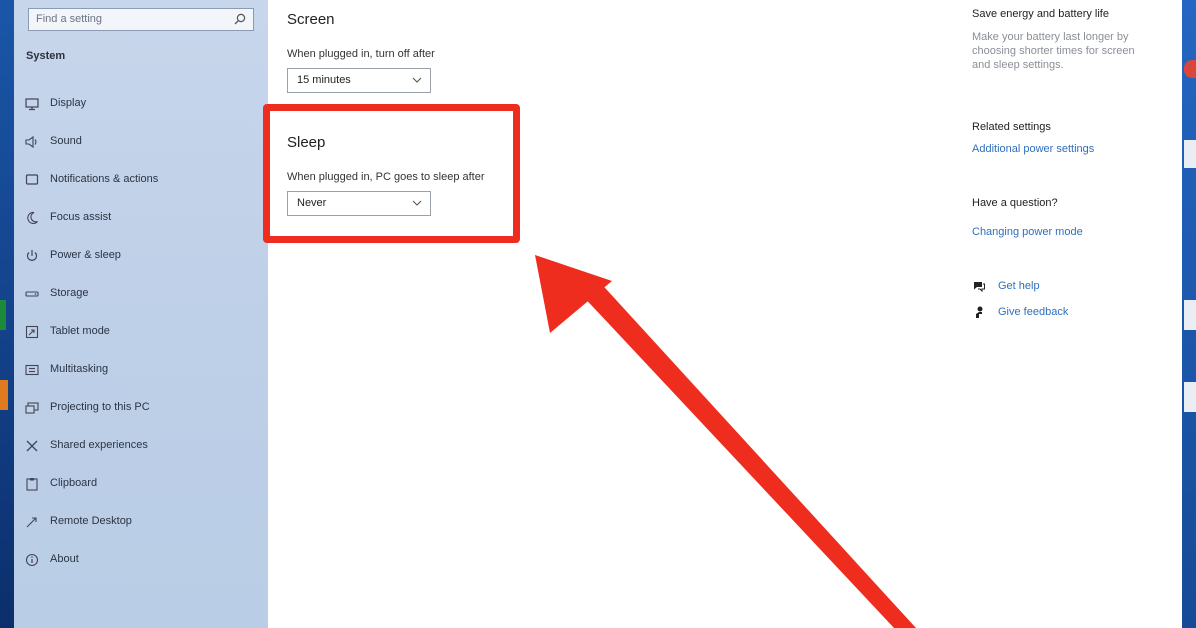 The image size is (1196, 628). Describe the element at coordinates (361, 54) in the screenshot. I see `screen-plugged-label: When plugged in, turn off after` at that location.